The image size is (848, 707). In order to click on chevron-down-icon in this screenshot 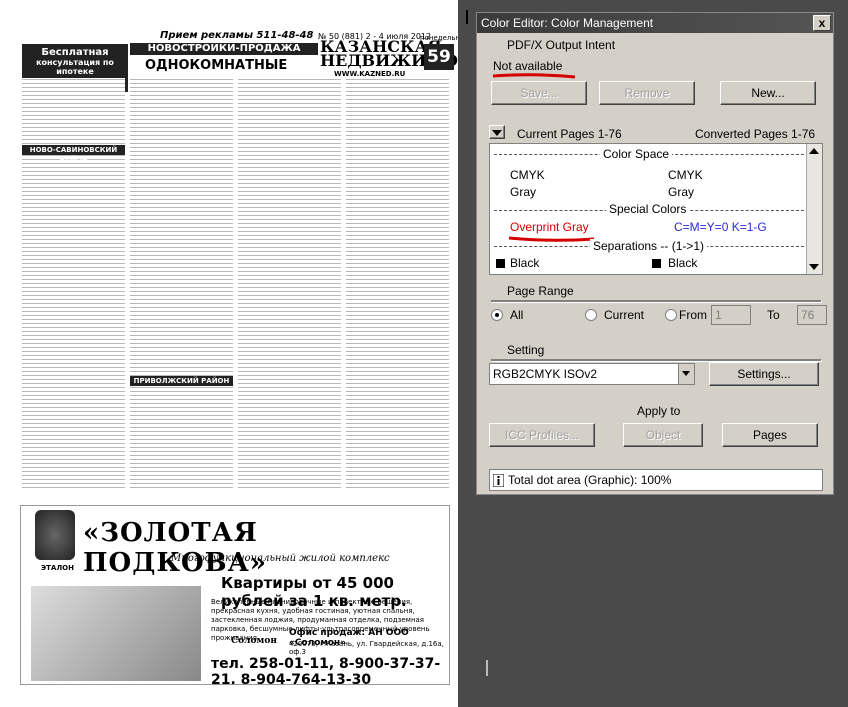, I will do `click(686, 373)`.